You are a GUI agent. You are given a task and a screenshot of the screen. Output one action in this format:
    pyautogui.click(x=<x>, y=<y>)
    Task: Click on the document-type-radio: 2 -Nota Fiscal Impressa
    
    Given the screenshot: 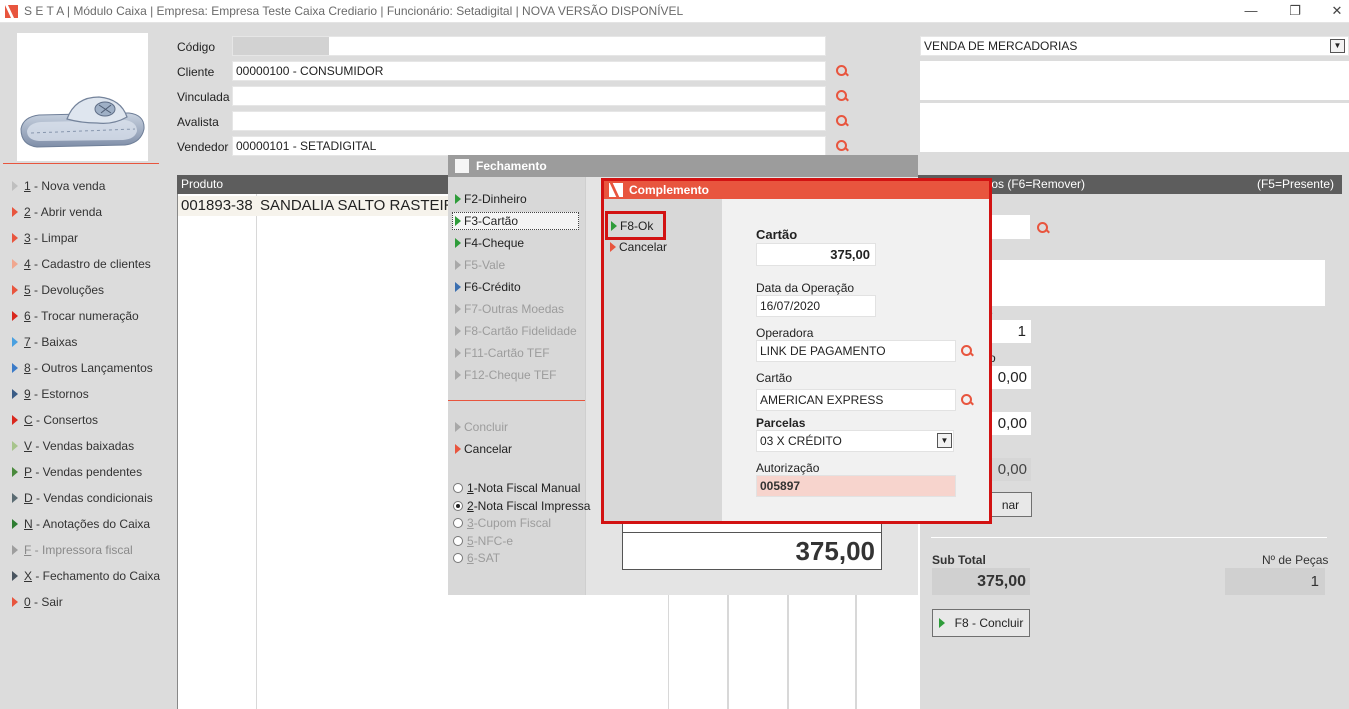 What is the action you would take?
    pyautogui.click(x=521, y=506)
    